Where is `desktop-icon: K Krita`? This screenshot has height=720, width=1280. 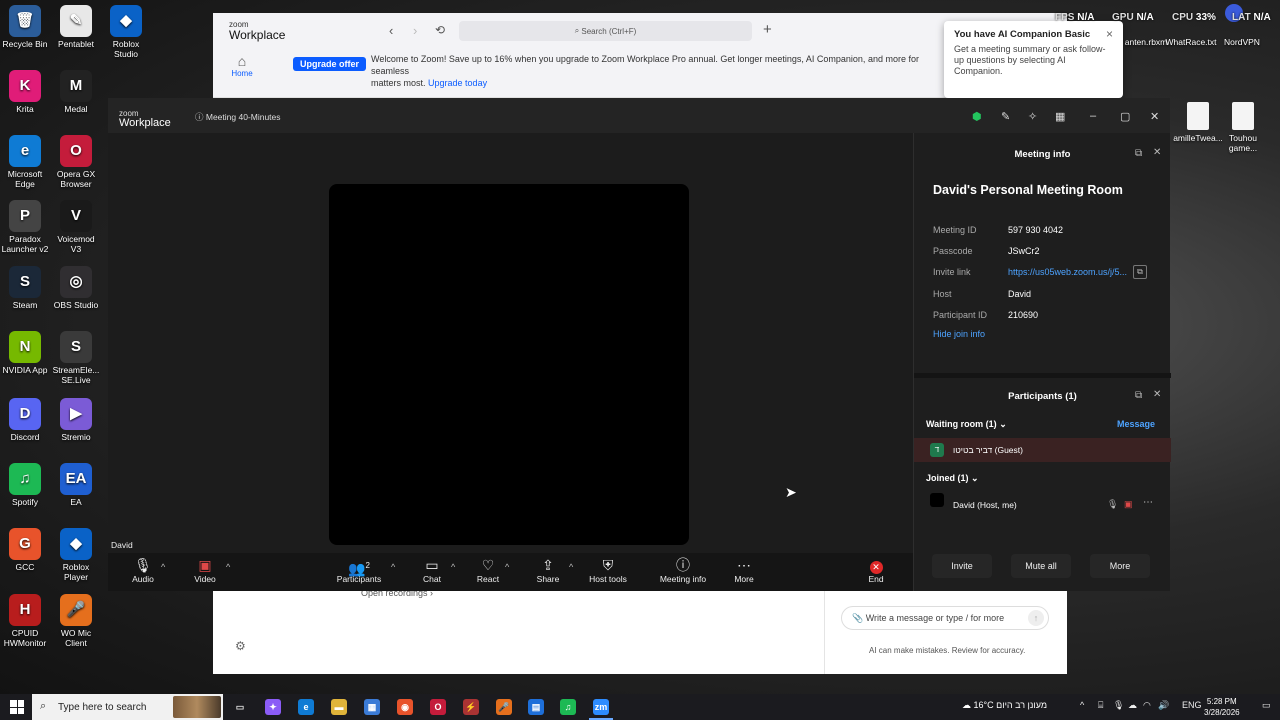
desktop-icon: K Krita is located at coordinates (25, 92).